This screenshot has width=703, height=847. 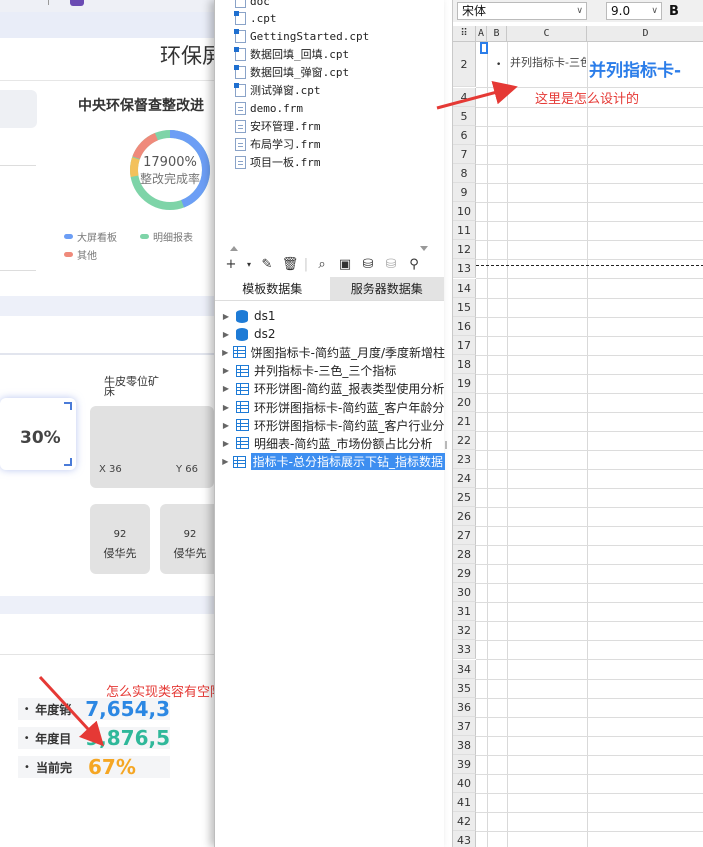 What do you see at coordinates (498, 65) in the screenshot?
I see `cell-b2: •` at bounding box center [498, 65].